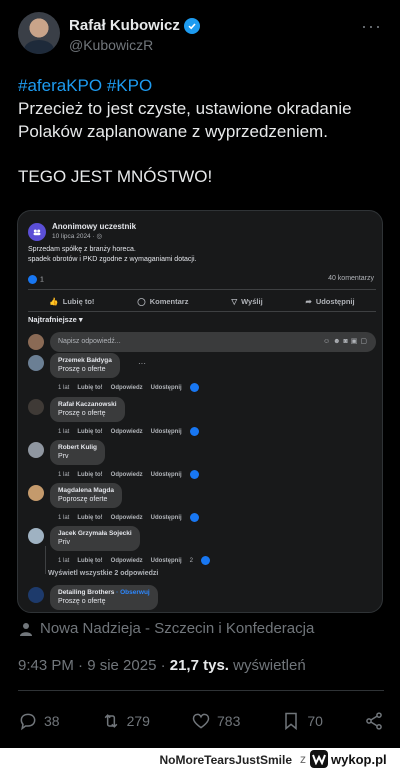 Image resolution: width=400 pixels, height=770 pixels. Describe the element at coordinates (94, 226) in the screenshot. I see `fb-post-author: Anonimowy uczestnik` at that location.